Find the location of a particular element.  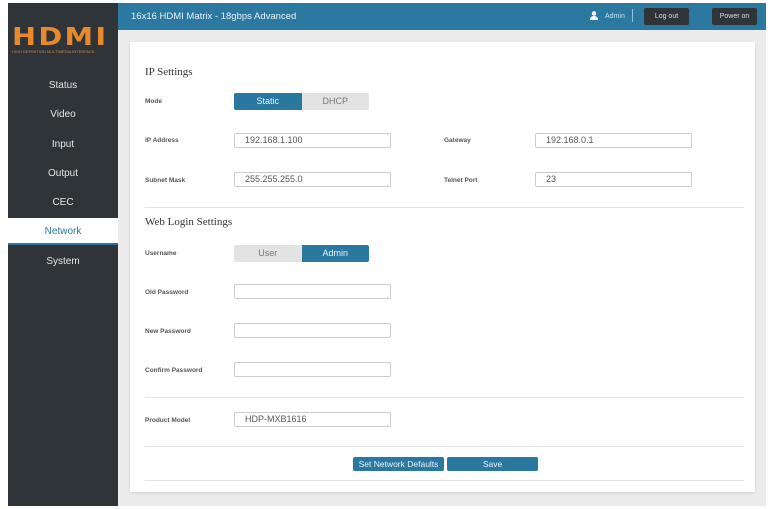

new-password-label: New Password is located at coordinates (168, 331).